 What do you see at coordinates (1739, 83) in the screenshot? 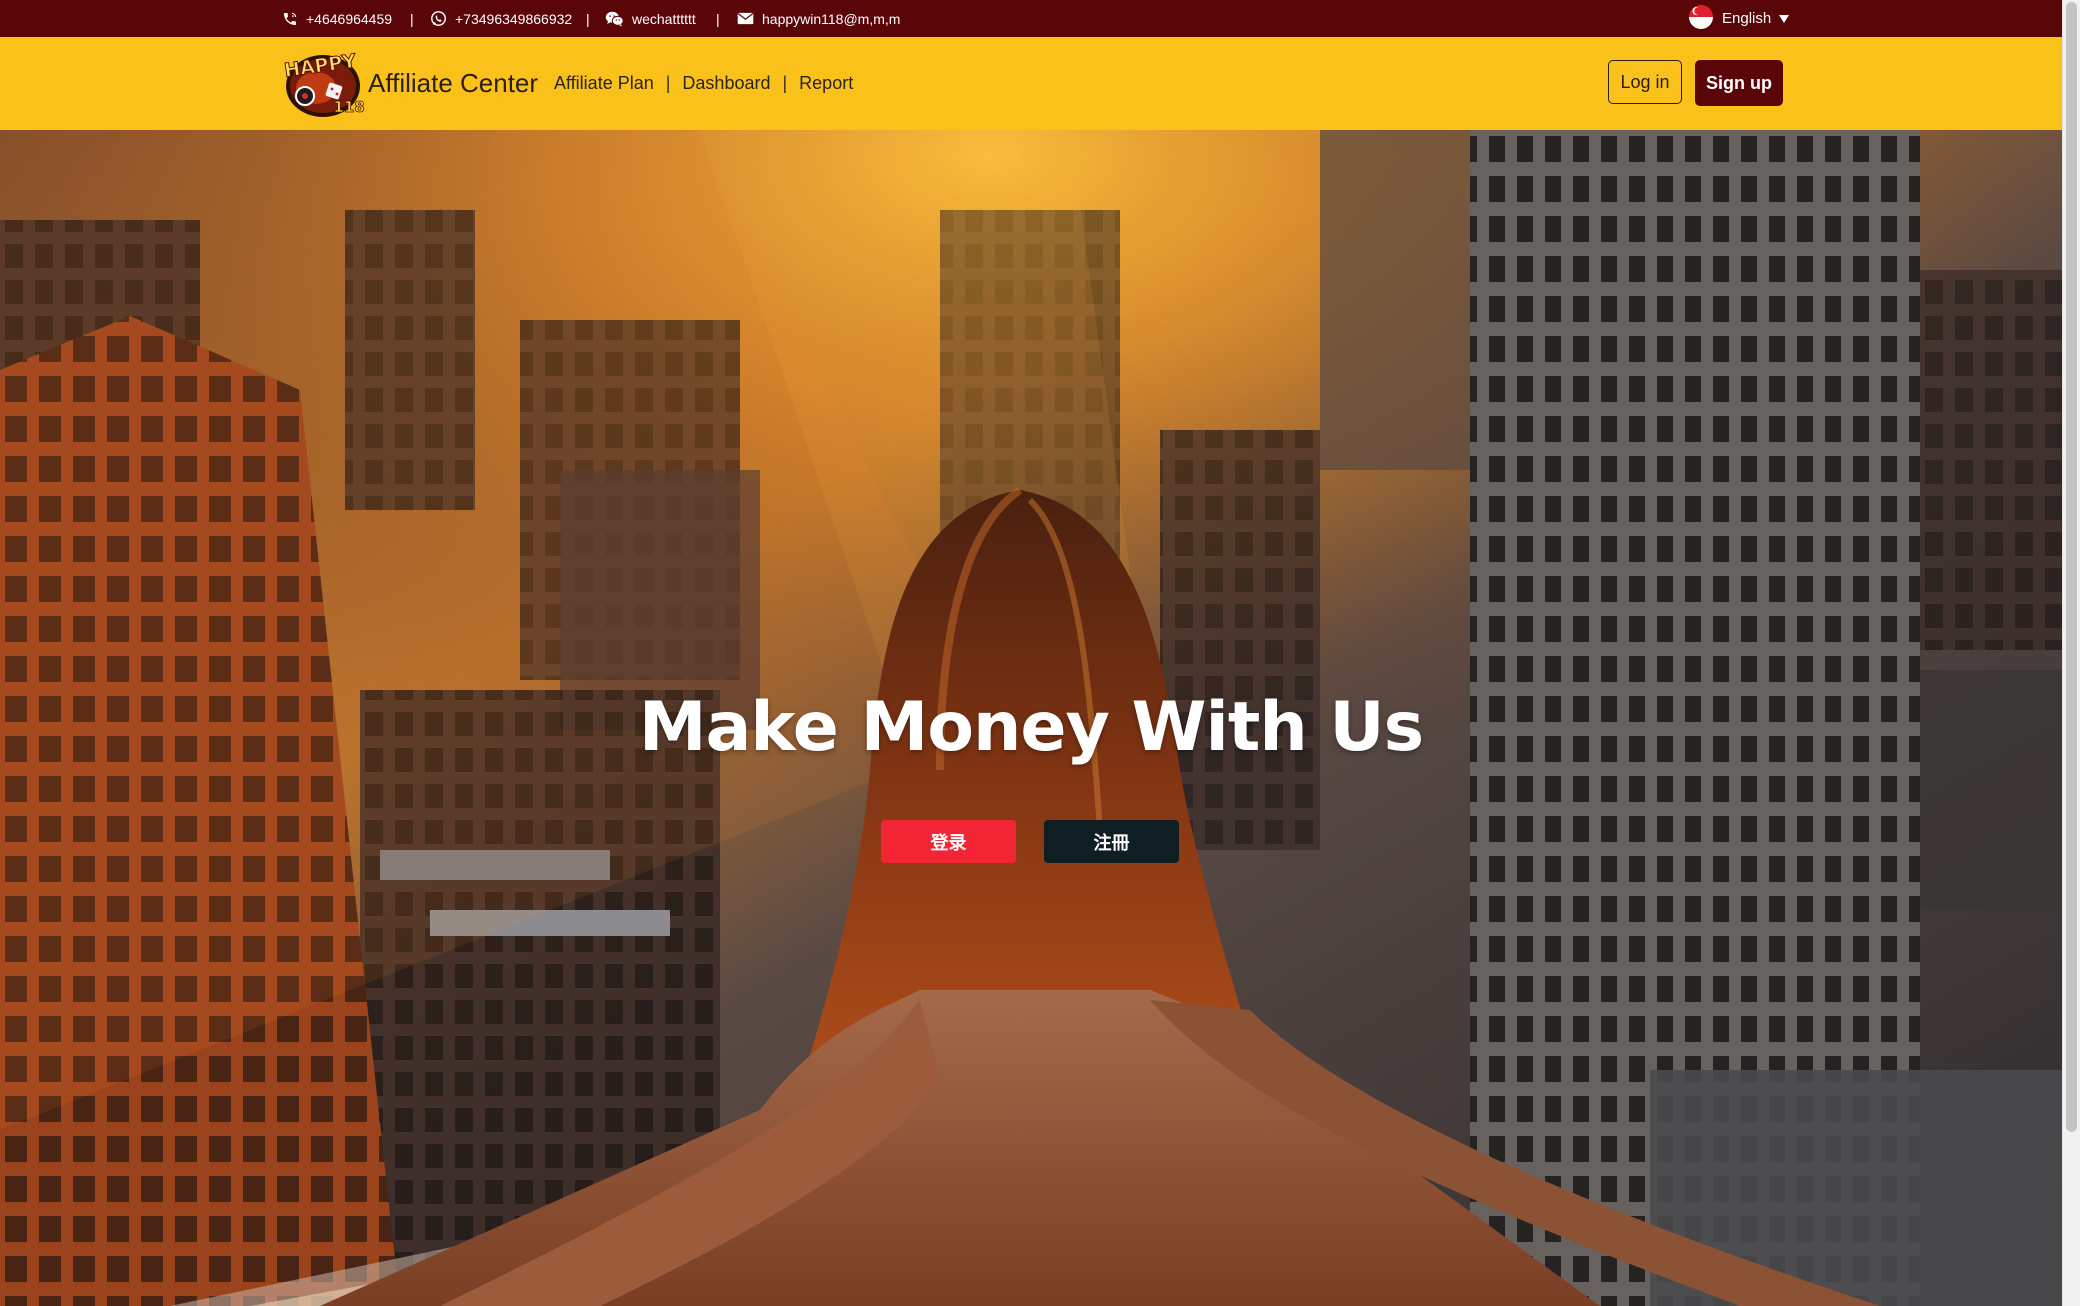
I see `signup-button: Sign up` at bounding box center [1739, 83].